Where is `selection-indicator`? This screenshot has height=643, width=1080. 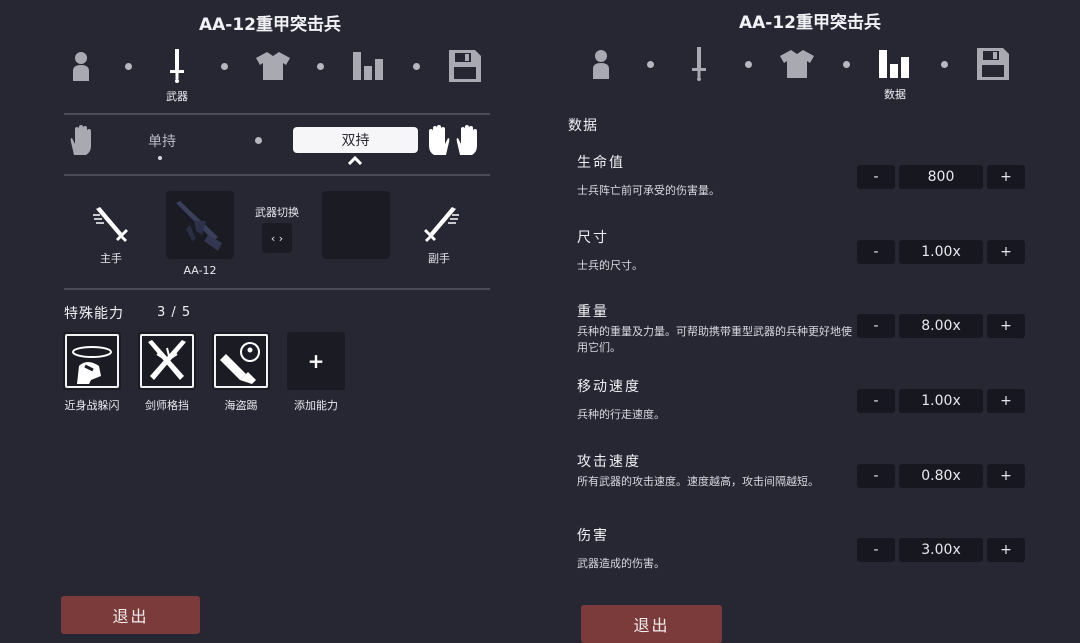
selection-indicator is located at coordinates (160, 158).